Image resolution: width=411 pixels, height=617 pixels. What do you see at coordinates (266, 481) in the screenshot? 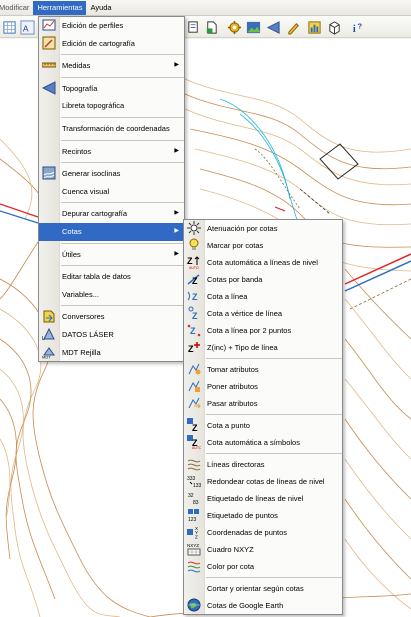
I see `menu-item-label: Redondear cotas de líneas de nivel` at bounding box center [266, 481].